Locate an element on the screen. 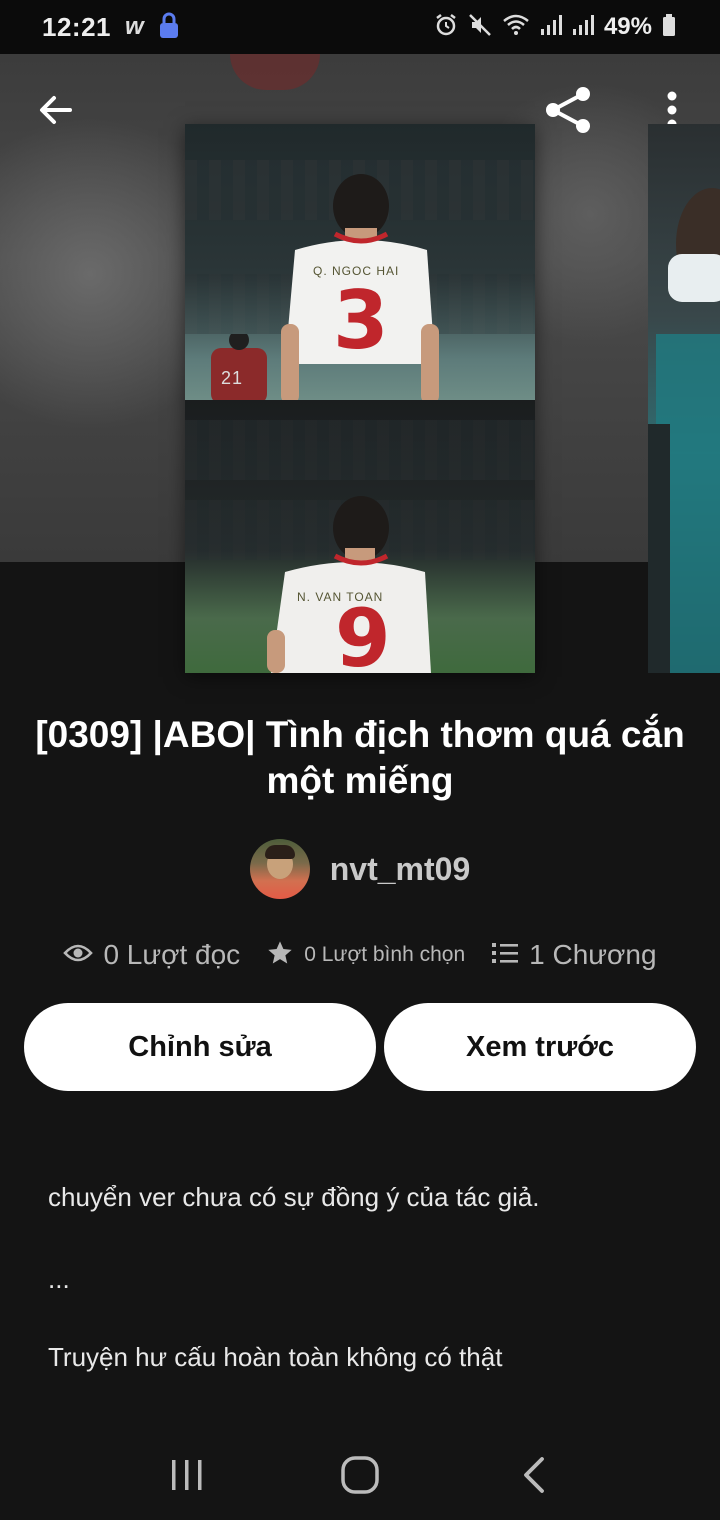 The width and height of the screenshot is (720, 1520). votes-count: 0 Lượt bình chọn is located at coordinates (385, 954).